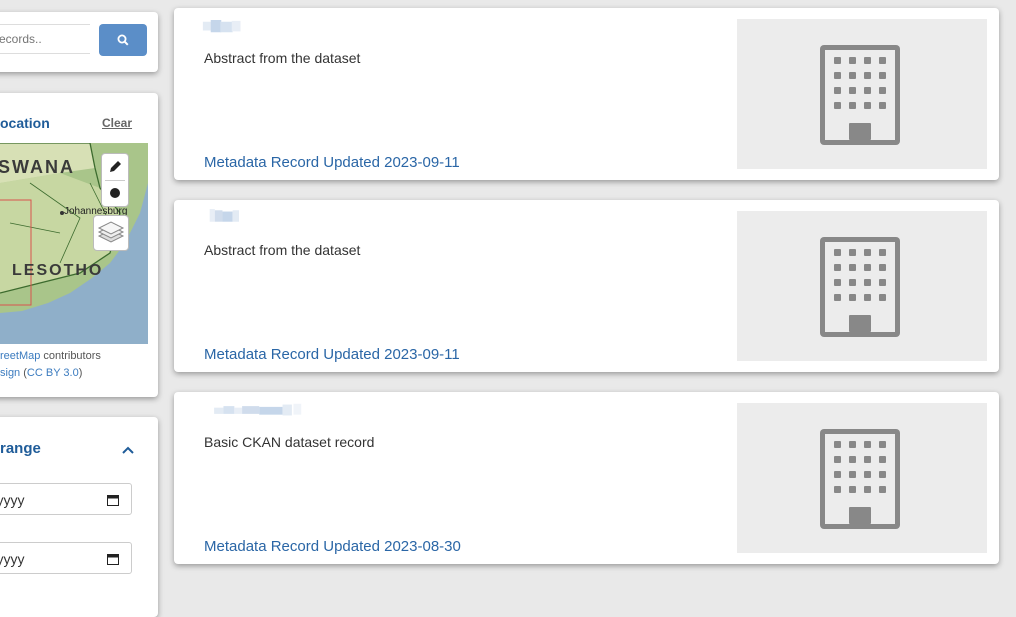 This screenshot has height=617, width=1016. I want to click on pencil-icon, so click(115, 167).